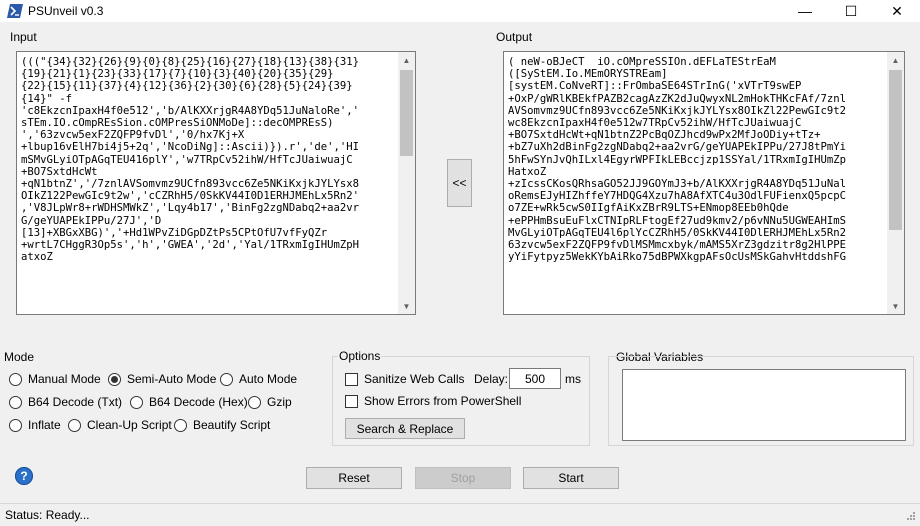  Describe the element at coordinates (405, 428) in the screenshot. I see `search-replace-button: Search & Replace` at that location.